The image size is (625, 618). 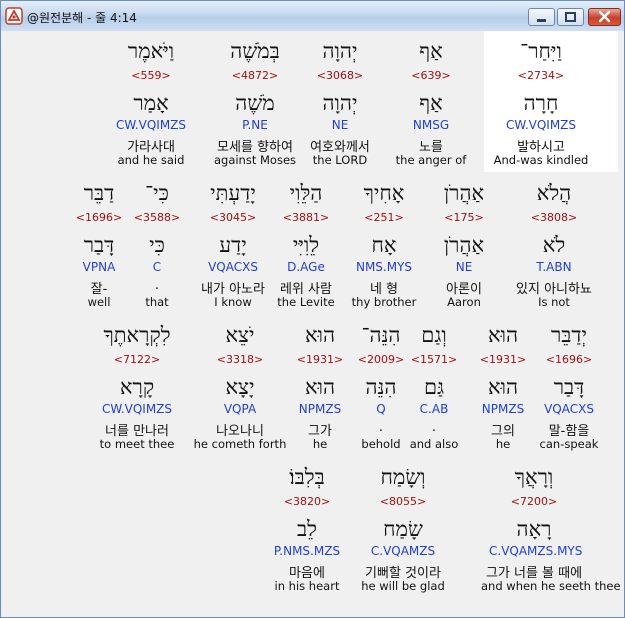 I want to click on hebrew-word: וַיִּחַר־, so click(x=541, y=51).